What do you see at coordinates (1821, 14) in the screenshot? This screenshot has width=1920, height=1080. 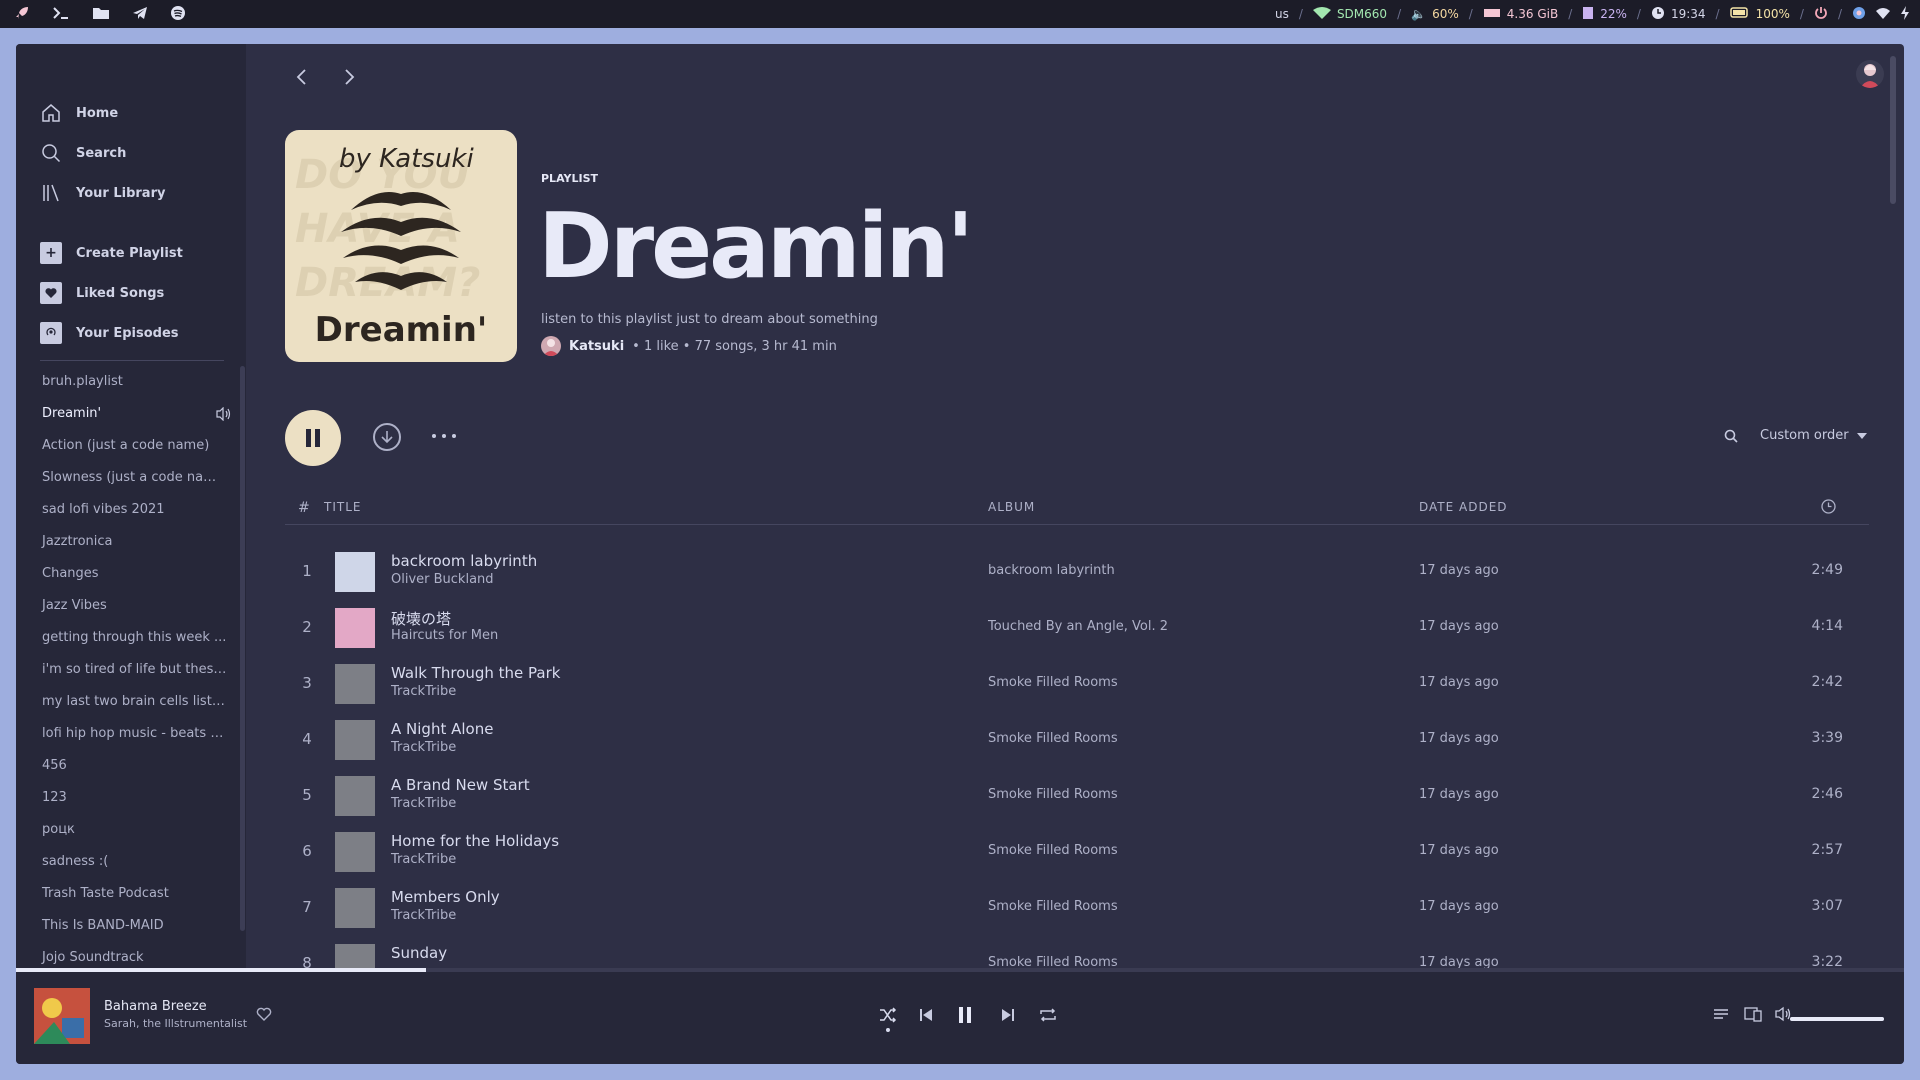 I see `power-icon` at bounding box center [1821, 14].